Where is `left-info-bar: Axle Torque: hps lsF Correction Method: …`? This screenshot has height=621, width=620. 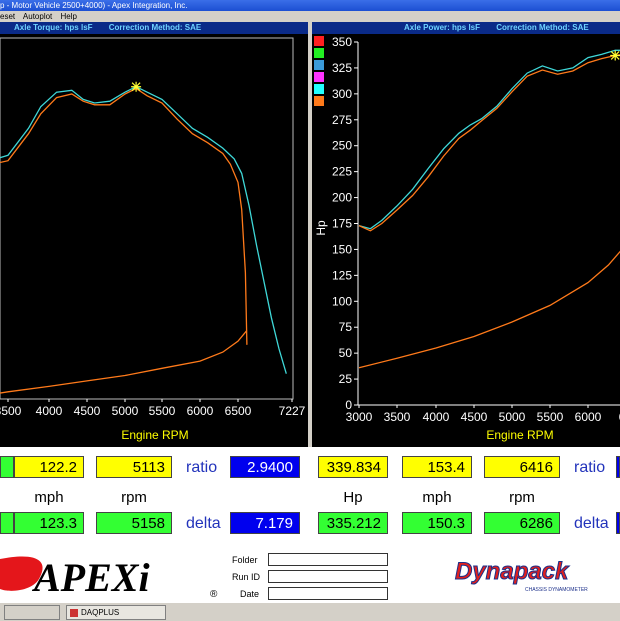 left-info-bar: Axle Torque: hps lsF Correction Method: … is located at coordinates (154, 28).